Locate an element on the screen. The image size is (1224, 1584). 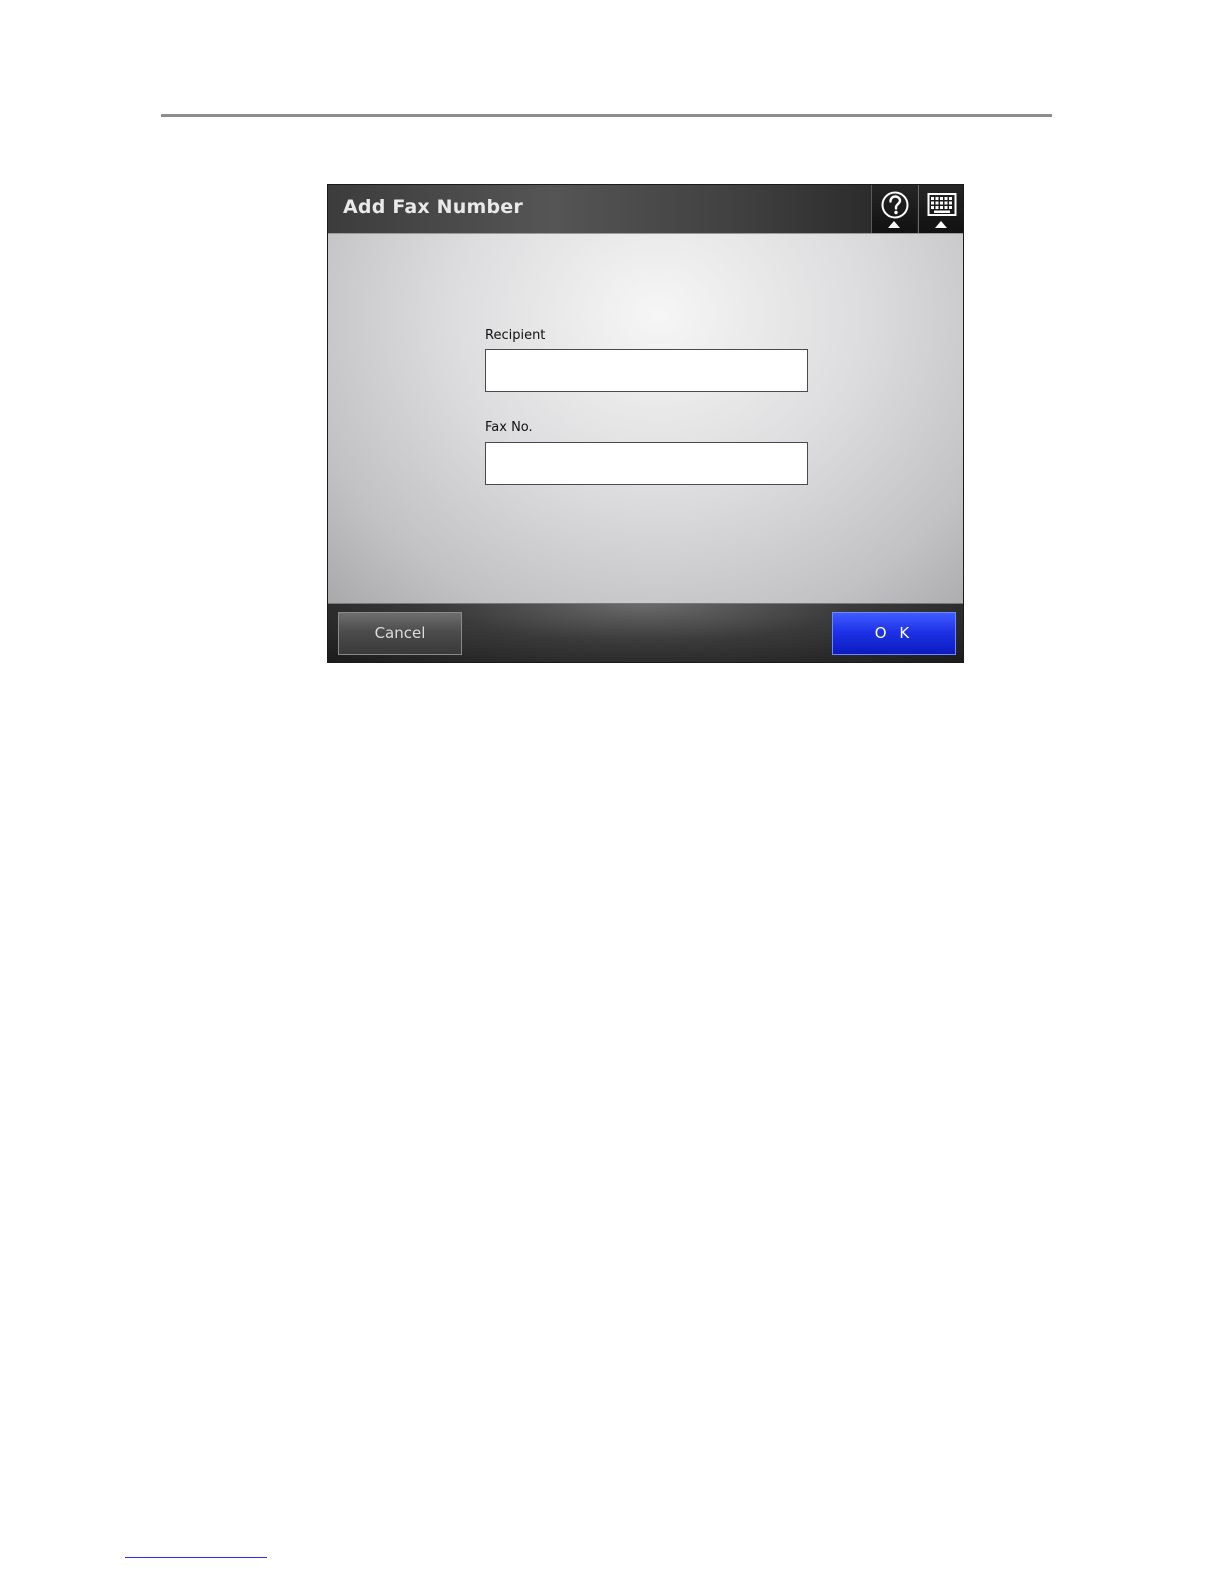
fax-number-label: Fax No. is located at coordinates (509, 427).